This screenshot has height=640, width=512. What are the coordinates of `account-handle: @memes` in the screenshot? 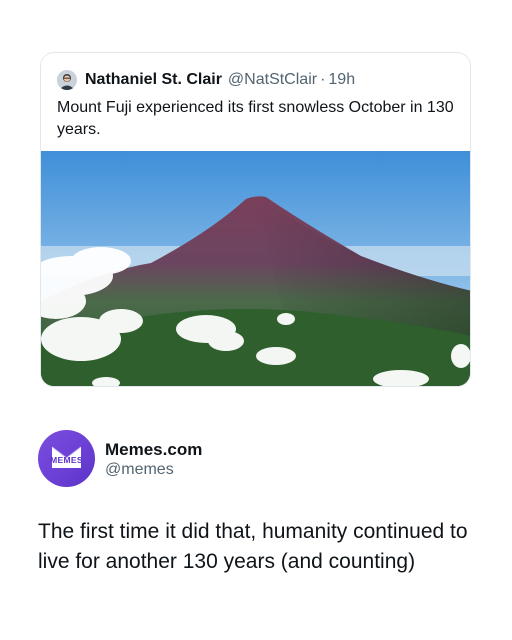 It's located at (139, 470).